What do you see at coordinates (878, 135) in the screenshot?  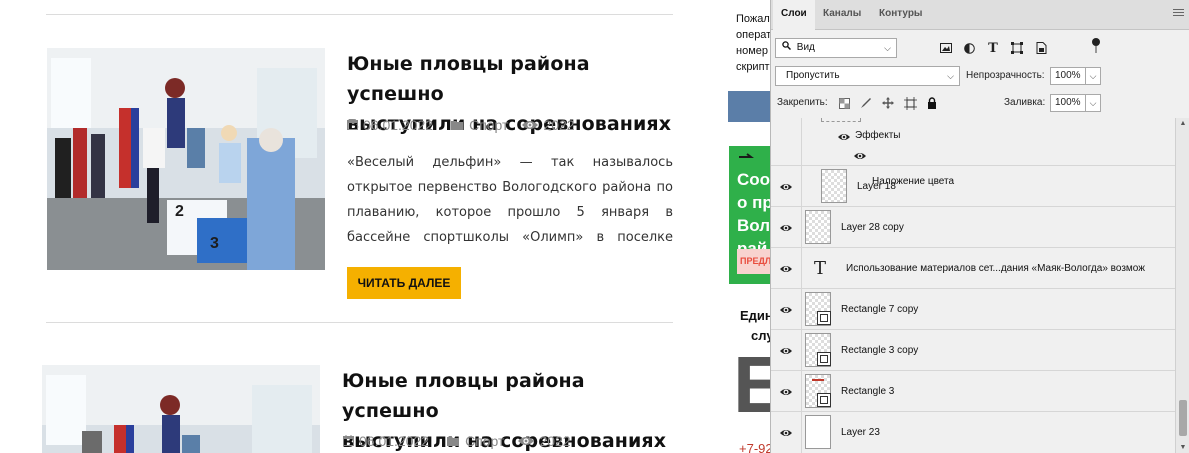 I see `layer-name: Эффекты` at bounding box center [878, 135].